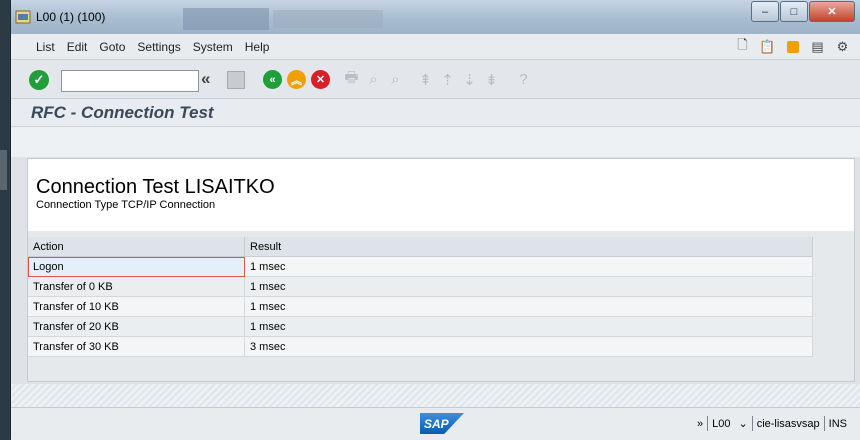 The image size is (860, 440). I want to click on app-icon, so click(23, 17).